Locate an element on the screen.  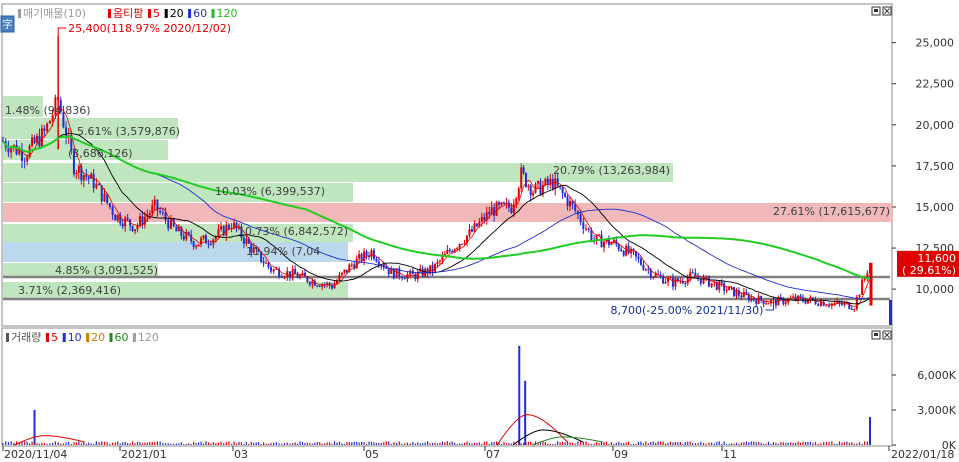
volume-panel-maximize-button is located at coordinates (876, 335).